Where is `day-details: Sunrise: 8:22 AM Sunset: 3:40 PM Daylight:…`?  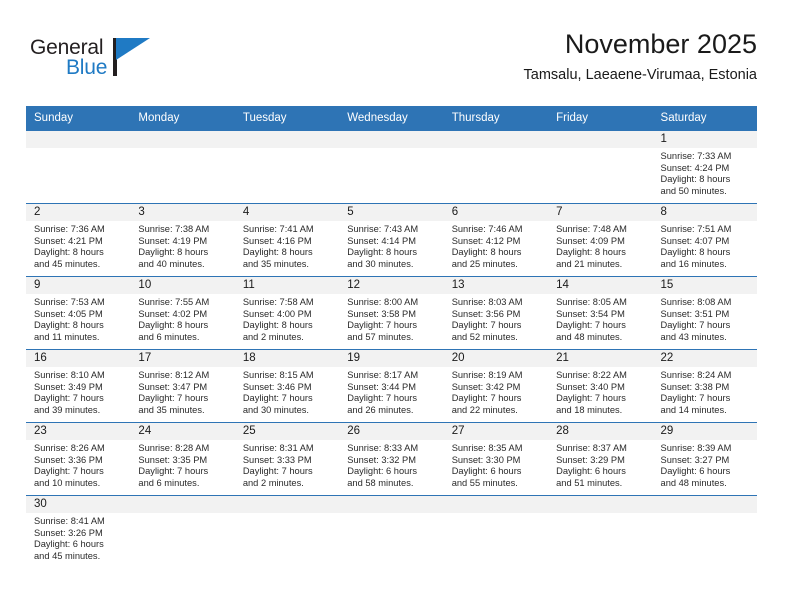
day-details: Sunrise: 8:22 AM Sunset: 3:40 PM Daylight:… is located at coordinates (600, 391).